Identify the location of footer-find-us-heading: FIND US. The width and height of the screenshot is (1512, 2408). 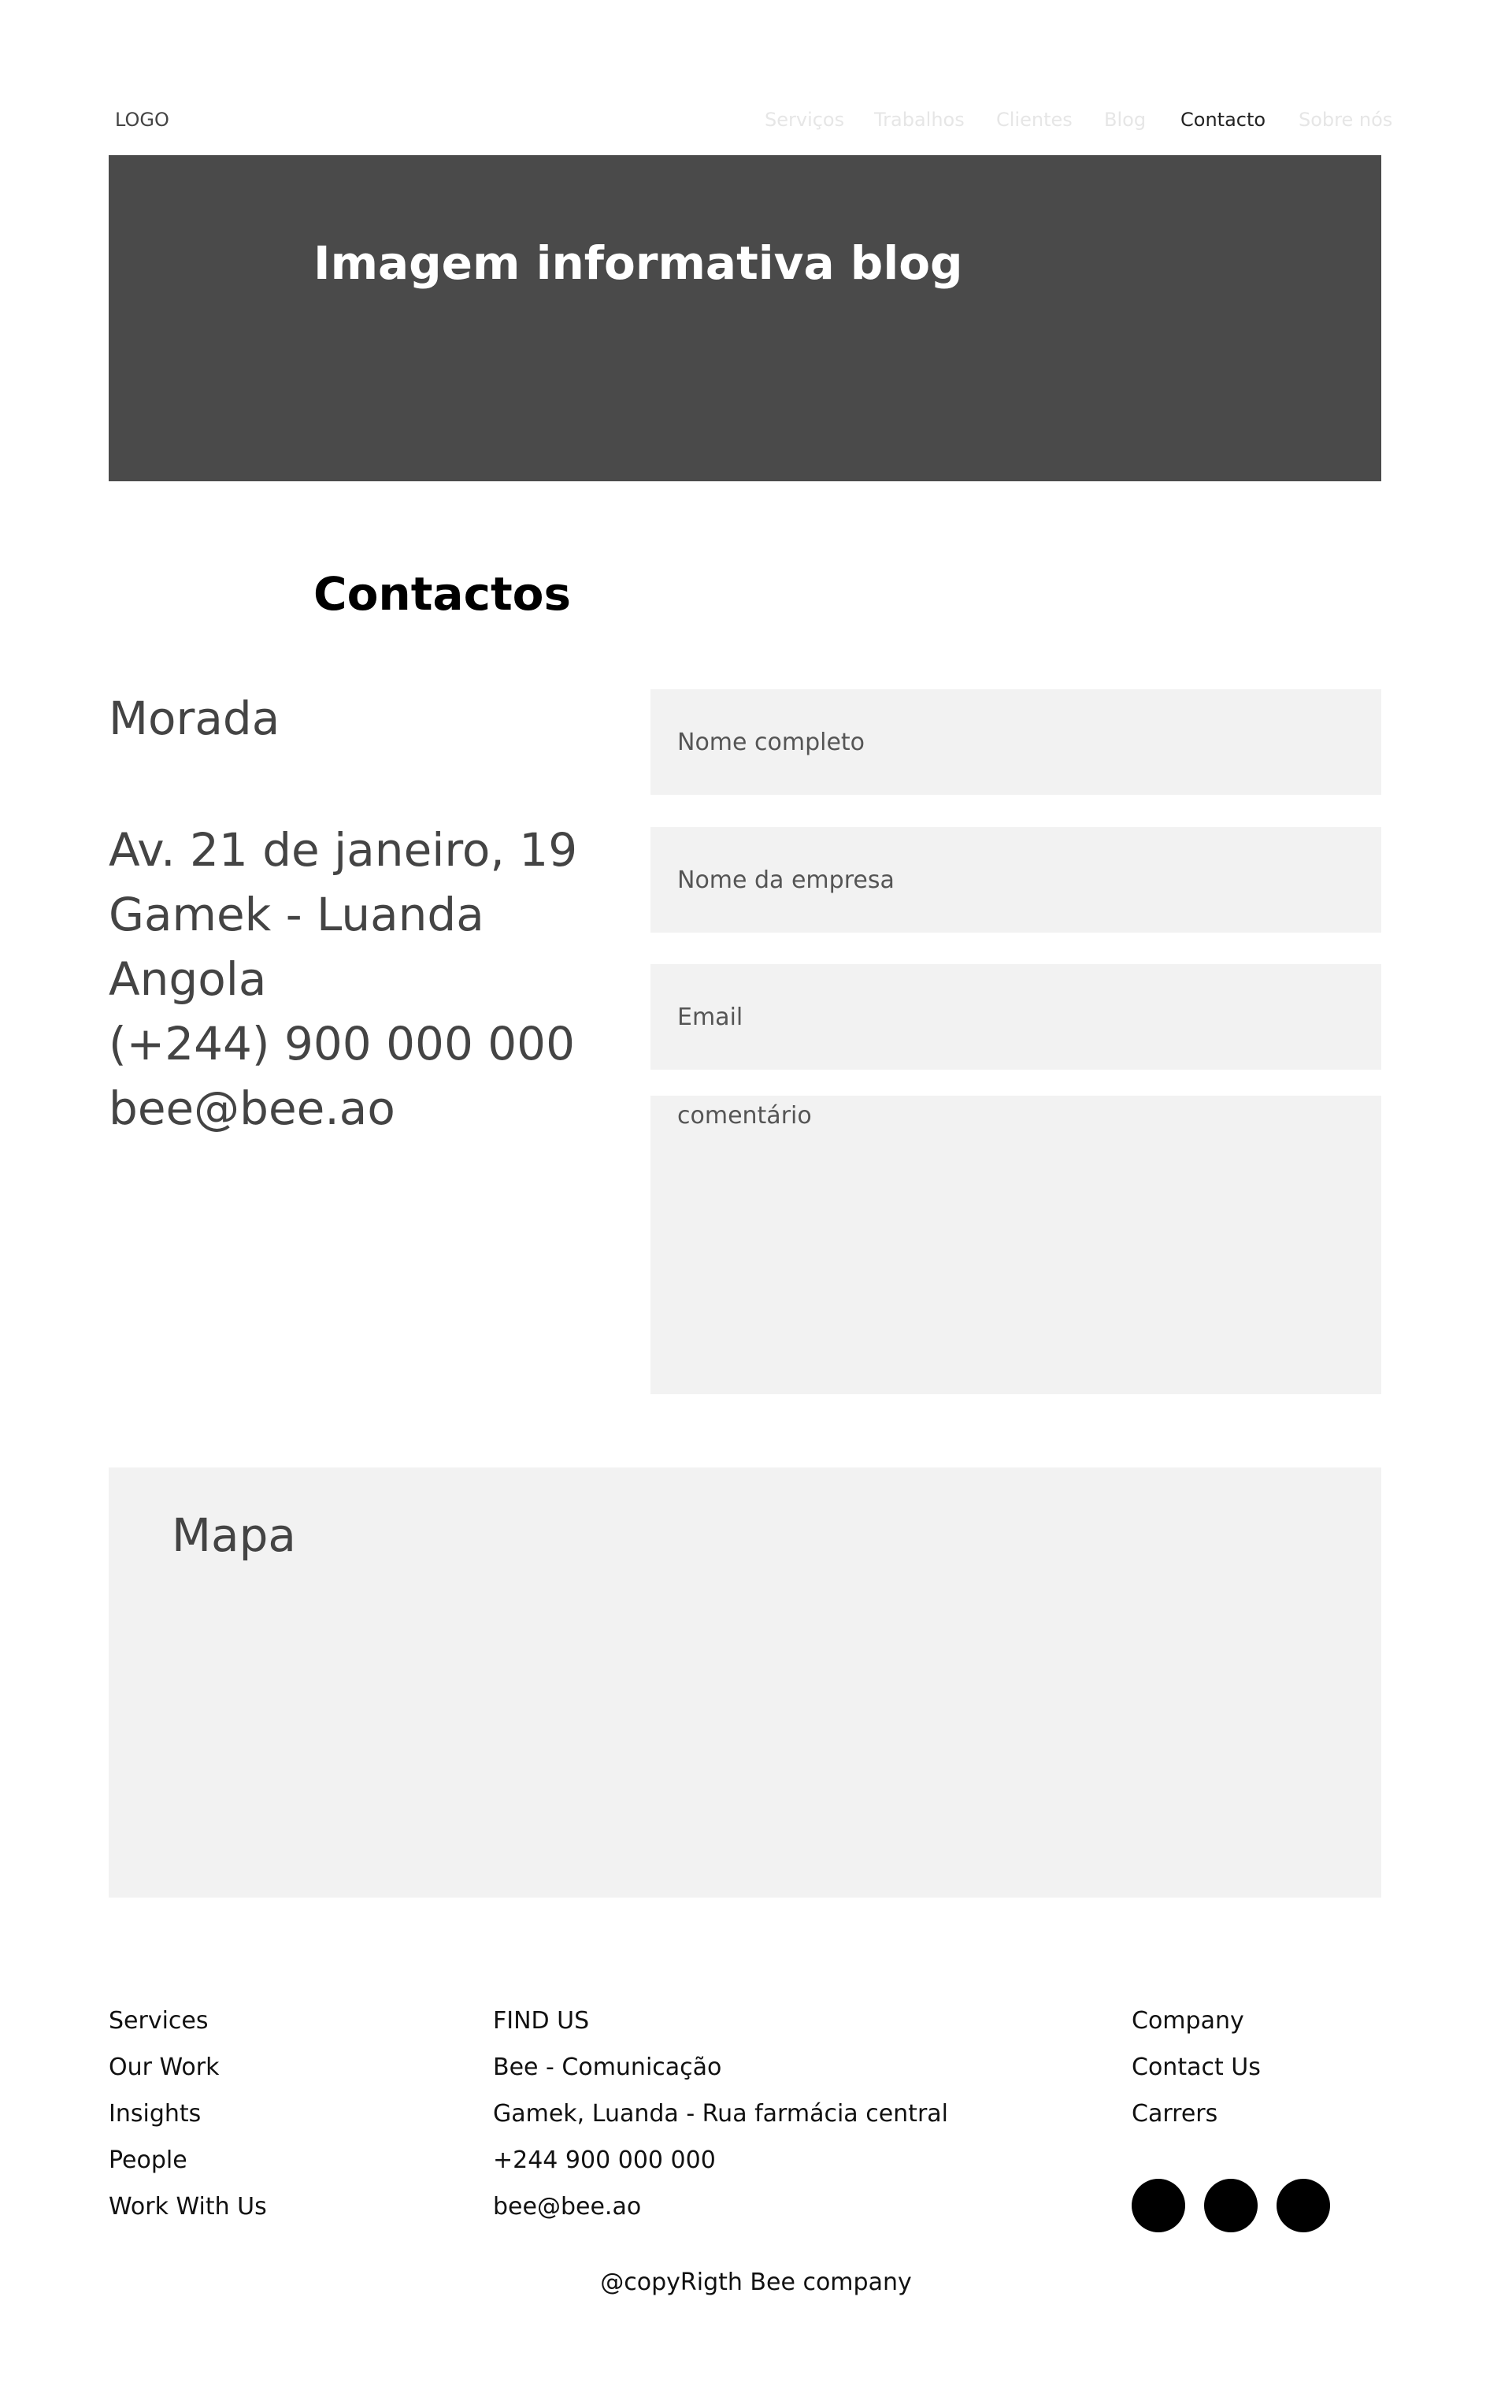
(541, 2021).